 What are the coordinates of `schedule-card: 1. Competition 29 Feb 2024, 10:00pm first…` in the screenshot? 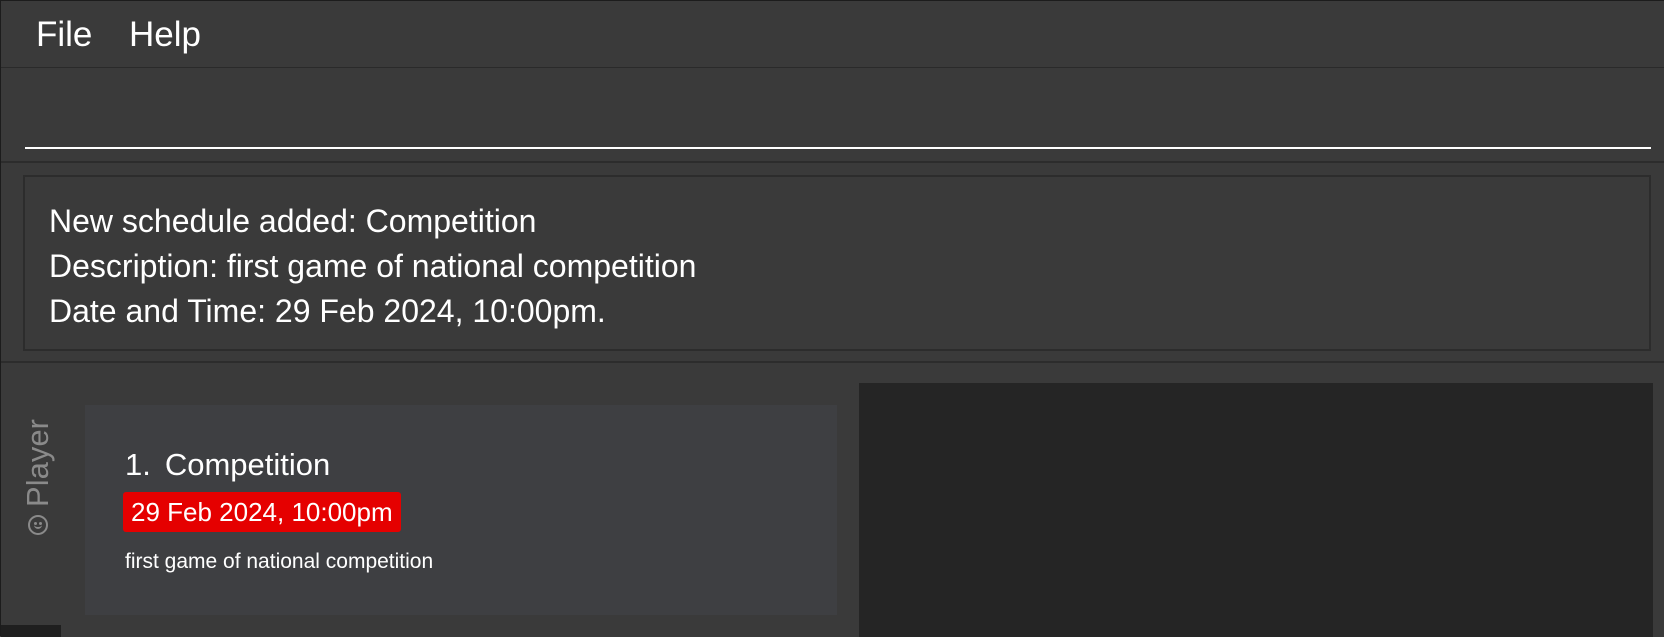 It's located at (461, 510).